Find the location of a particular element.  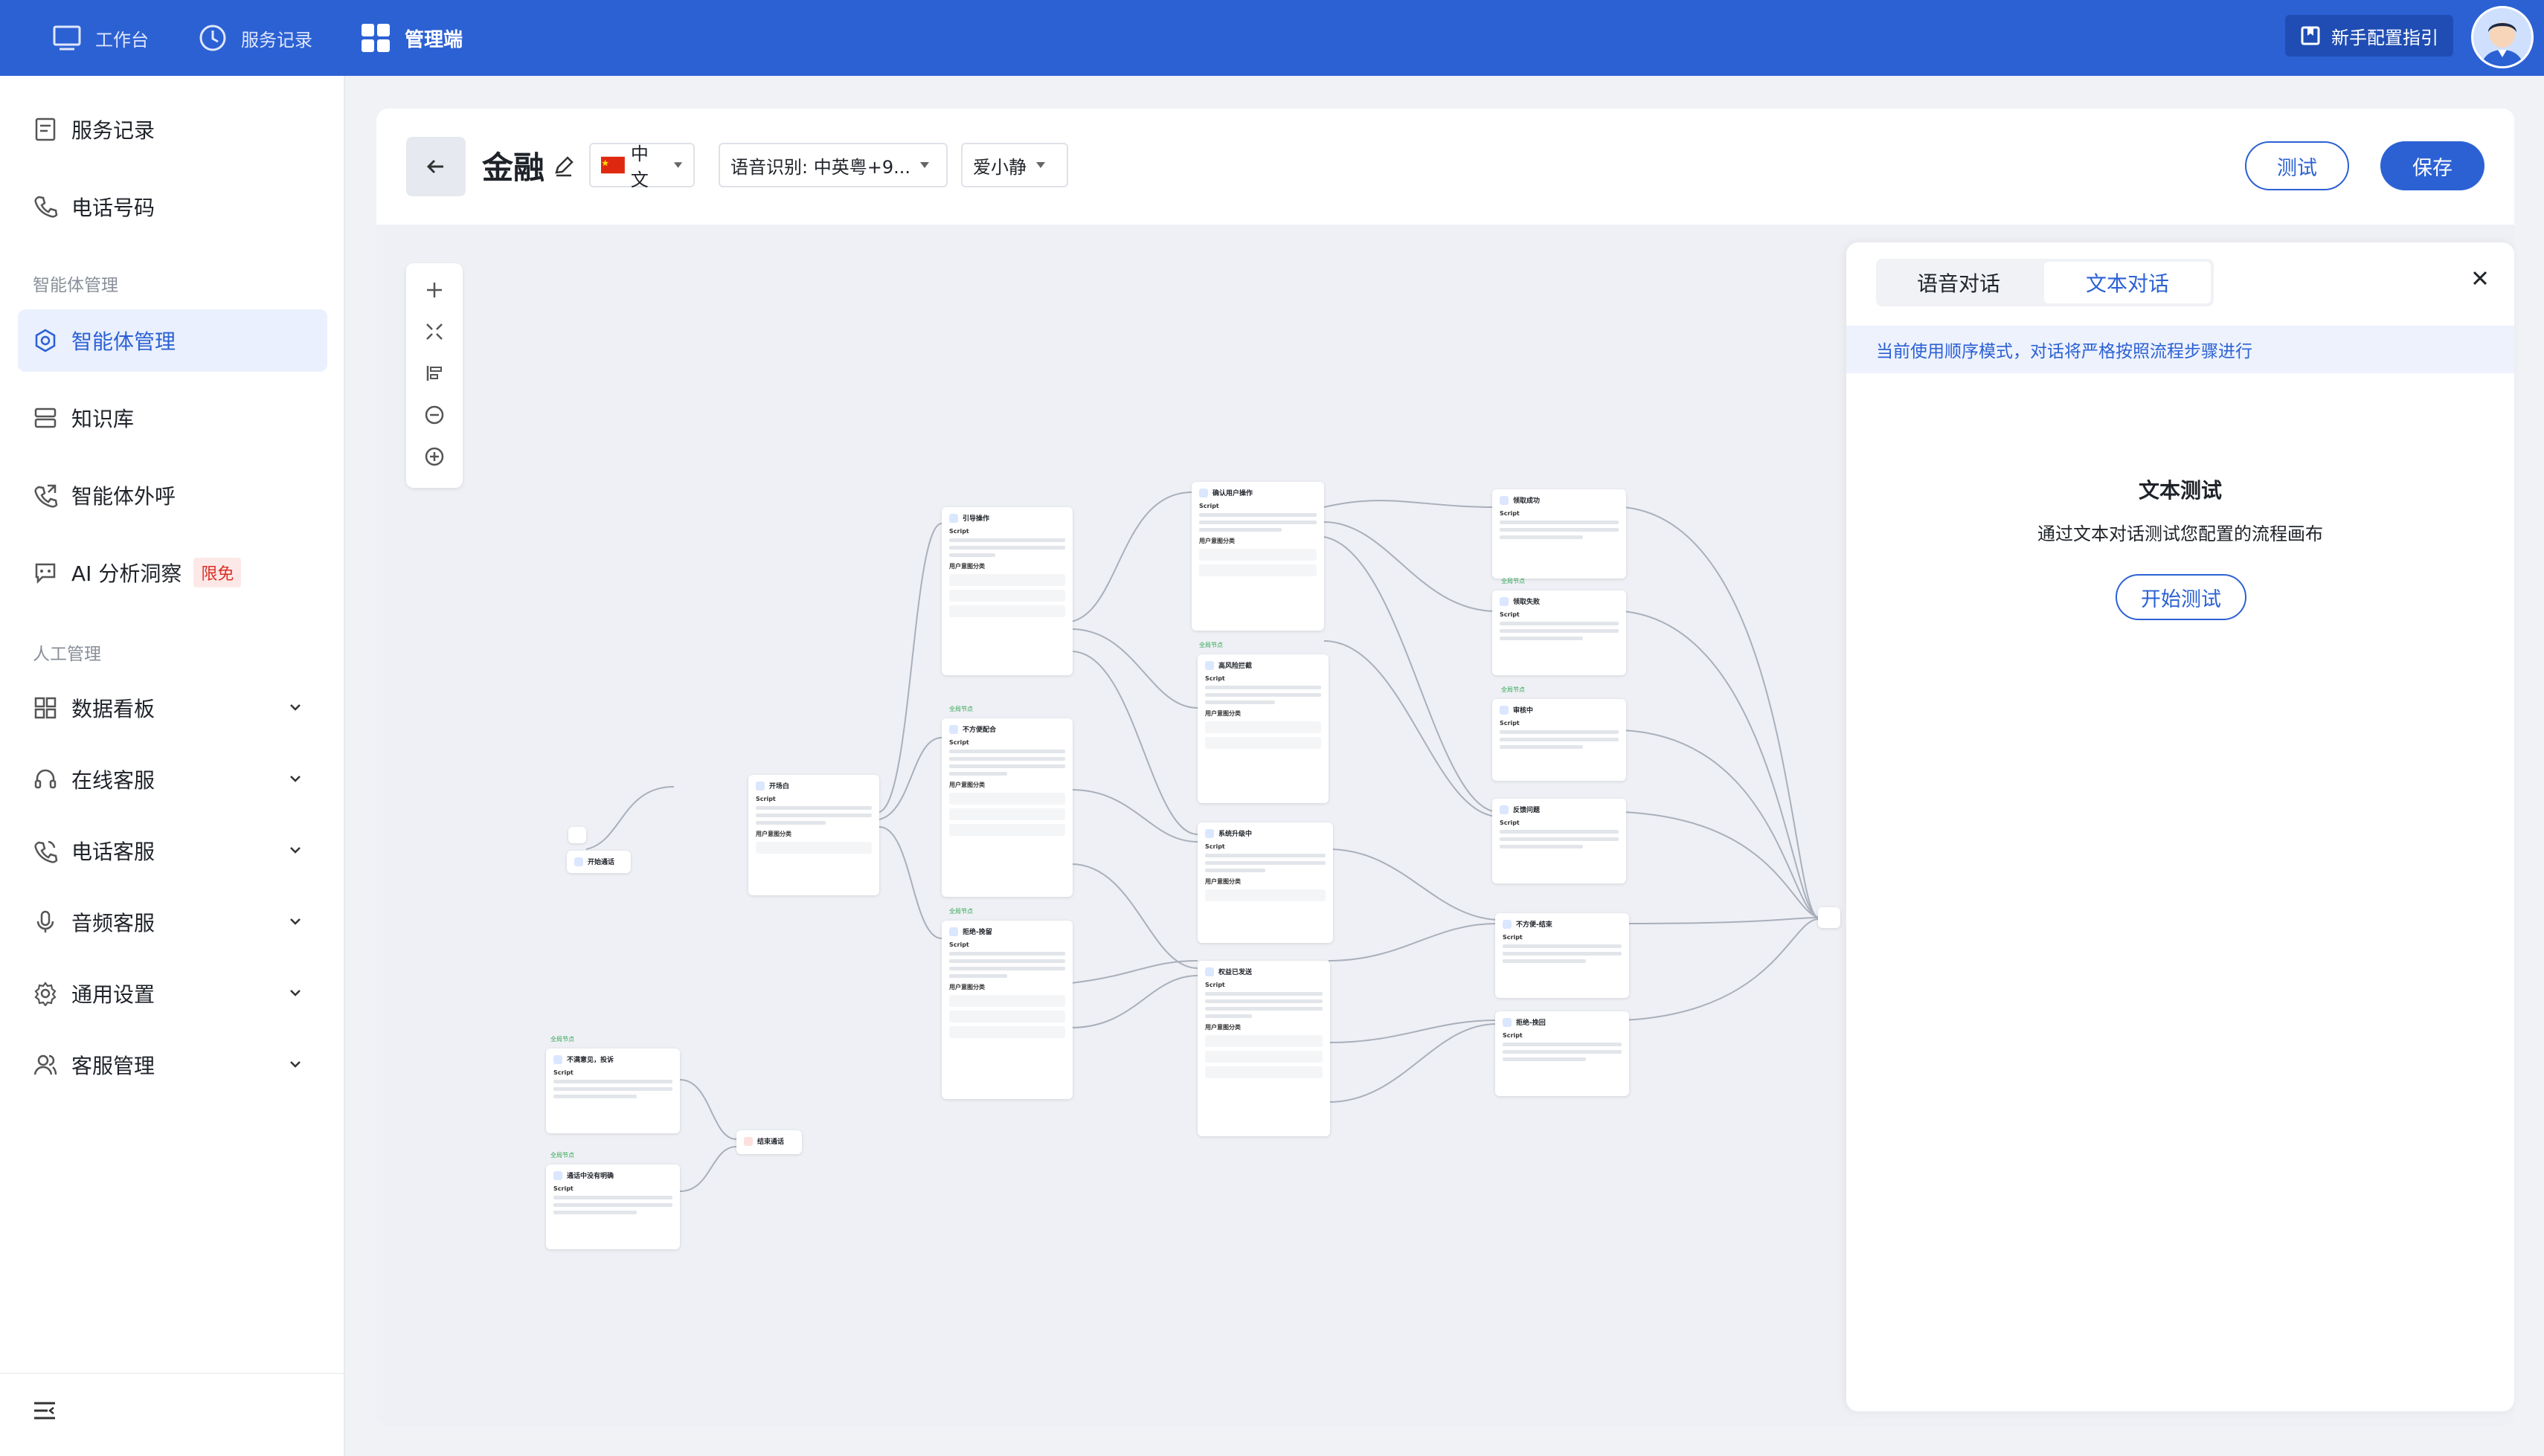

node-title: 确认用户操作 is located at coordinates (1232, 494).